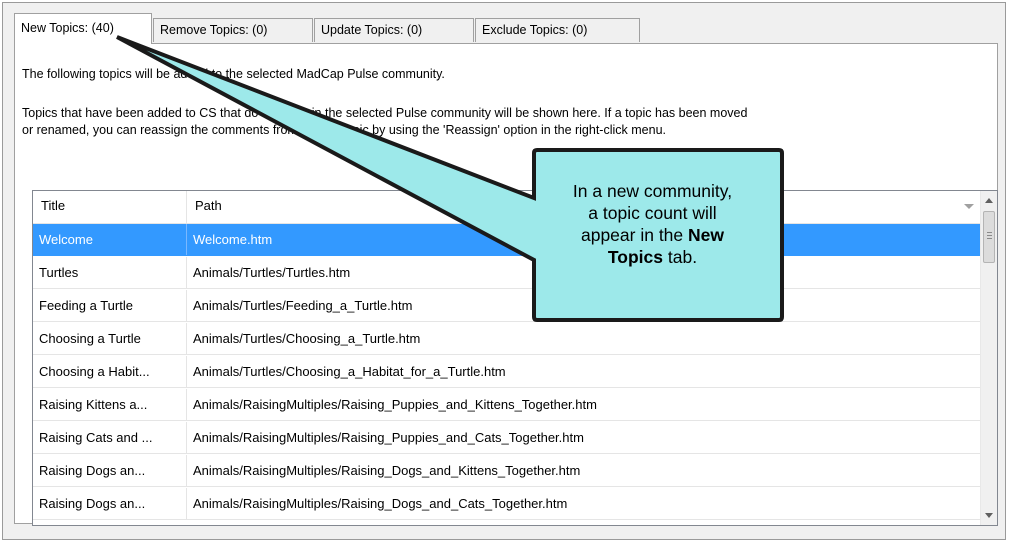 Image resolution: width=1009 pixels, height=543 pixels. I want to click on callout-line-3: appear in the New, so click(652, 235).